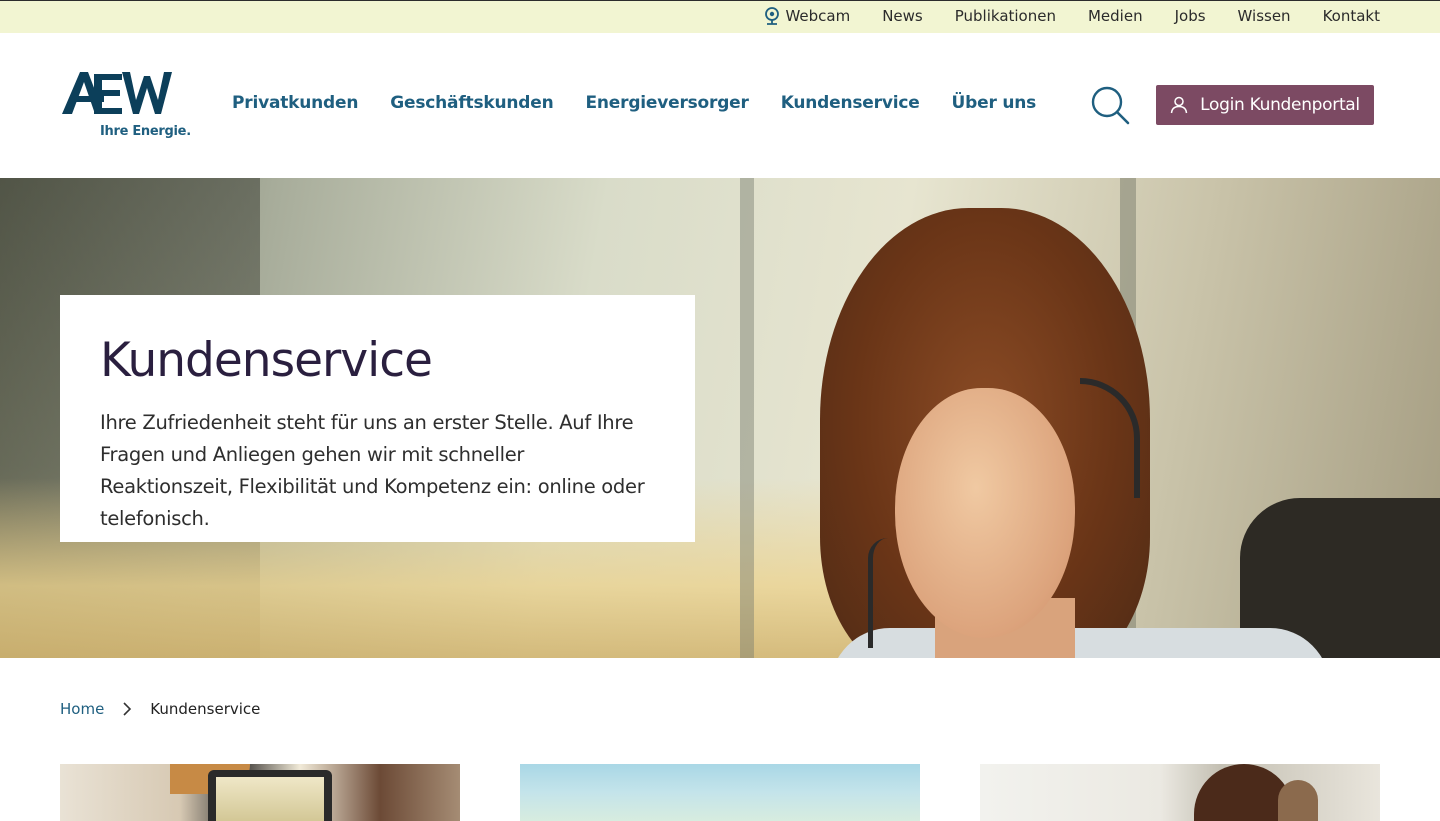 Image resolution: width=1440 pixels, height=821 pixels. Describe the element at coordinates (270, 799) in the screenshot. I see `laptop-screen-image` at that location.